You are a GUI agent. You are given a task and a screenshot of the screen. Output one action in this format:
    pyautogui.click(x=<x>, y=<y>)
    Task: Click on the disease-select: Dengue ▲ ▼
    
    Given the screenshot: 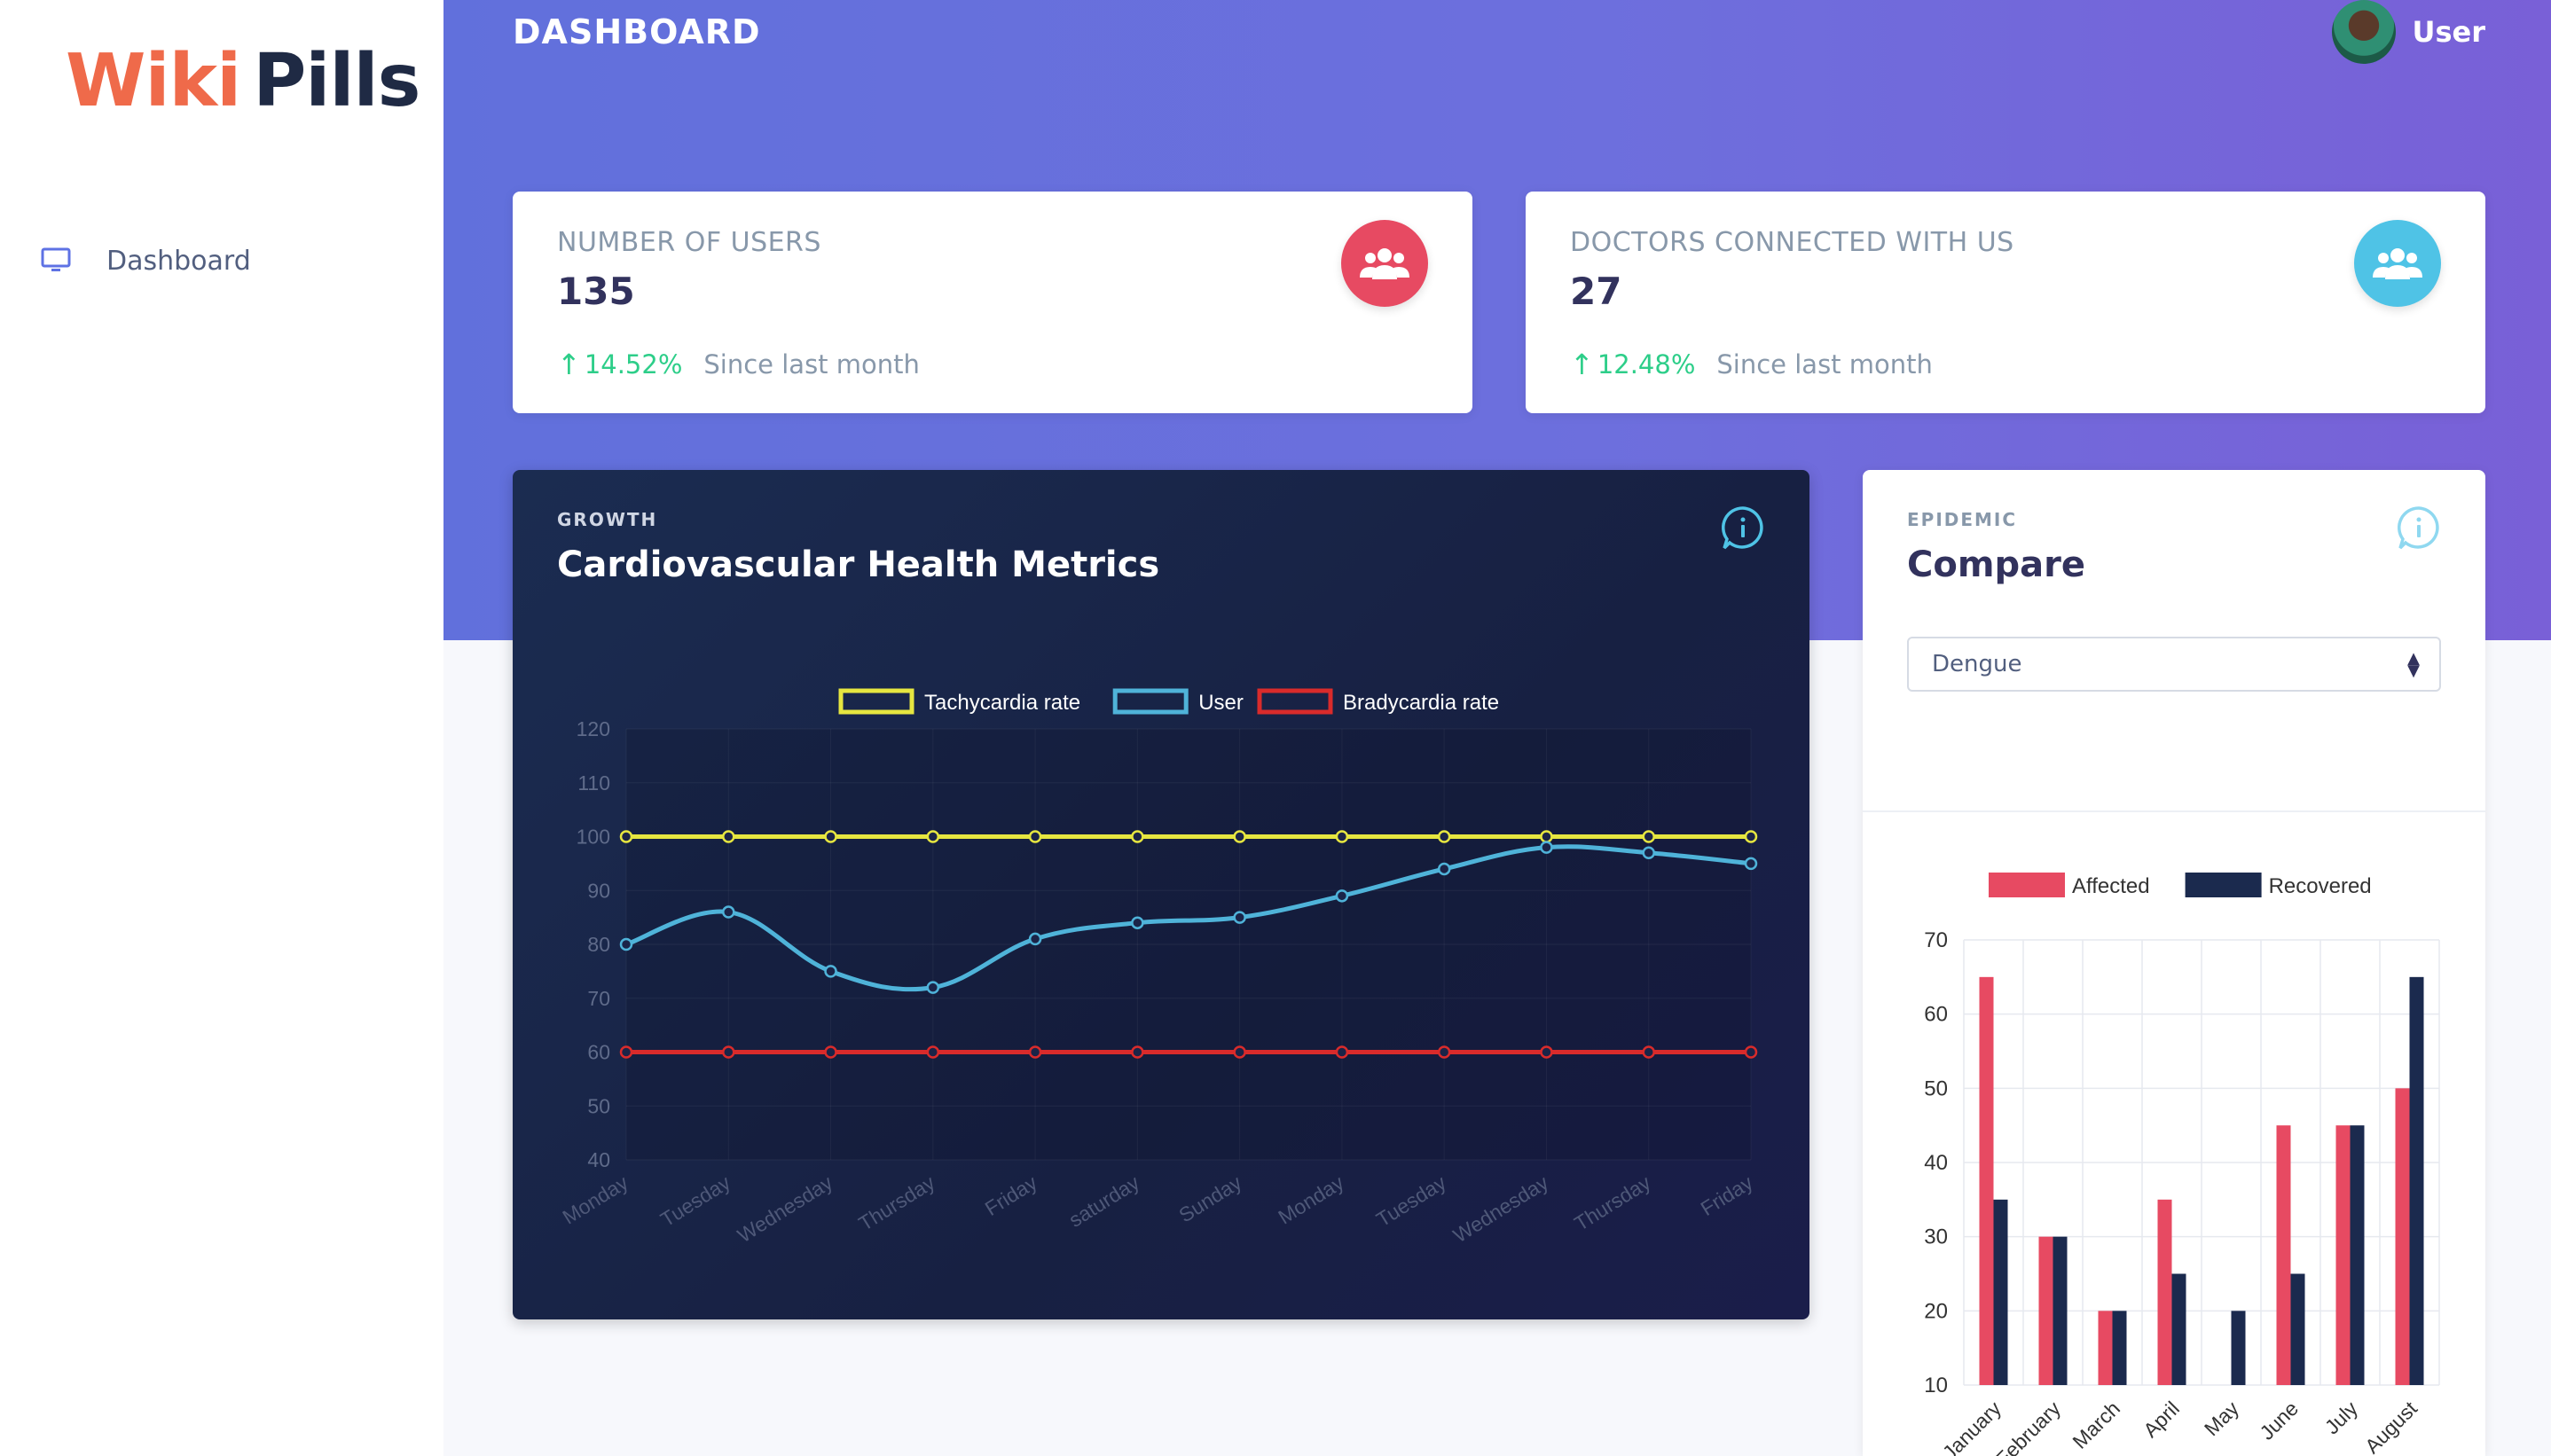 What is the action you would take?
    pyautogui.click(x=2174, y=664)
    